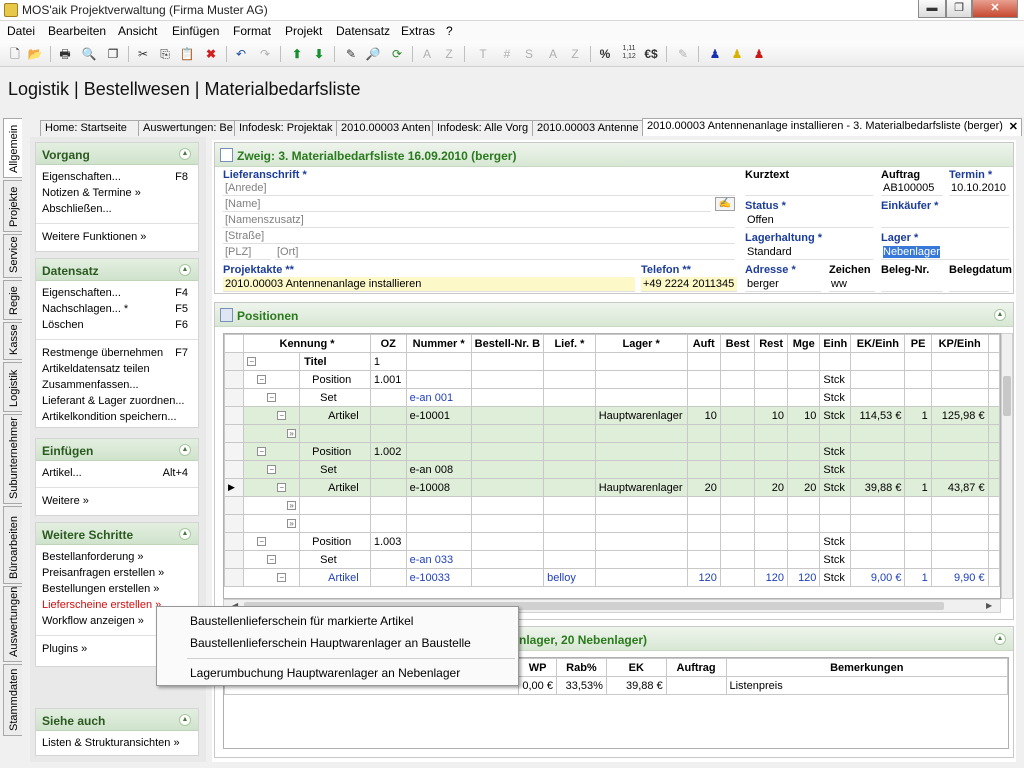  What do you see at coordinates (319, 54) in the screenshot?
I see `move-down-icon: ⬇` at bounding box center [319, 54].